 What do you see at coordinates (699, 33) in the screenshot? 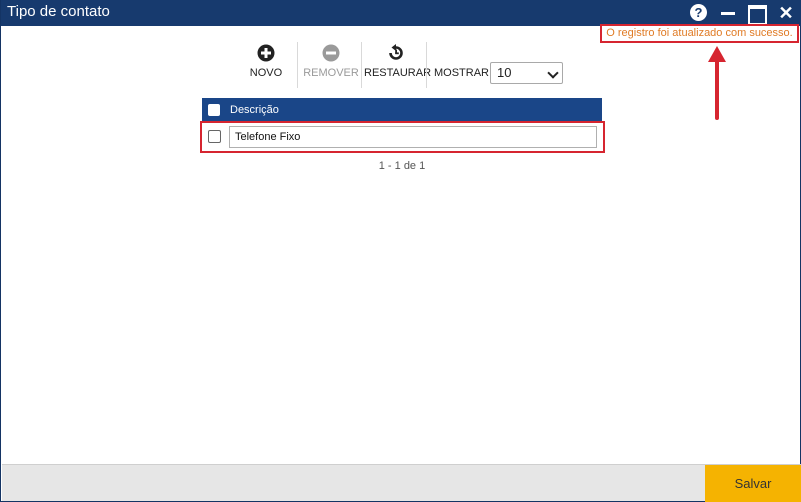
I see `status-message: O registro foi atualizado com sucesso.` at bounding box center [699, 33].